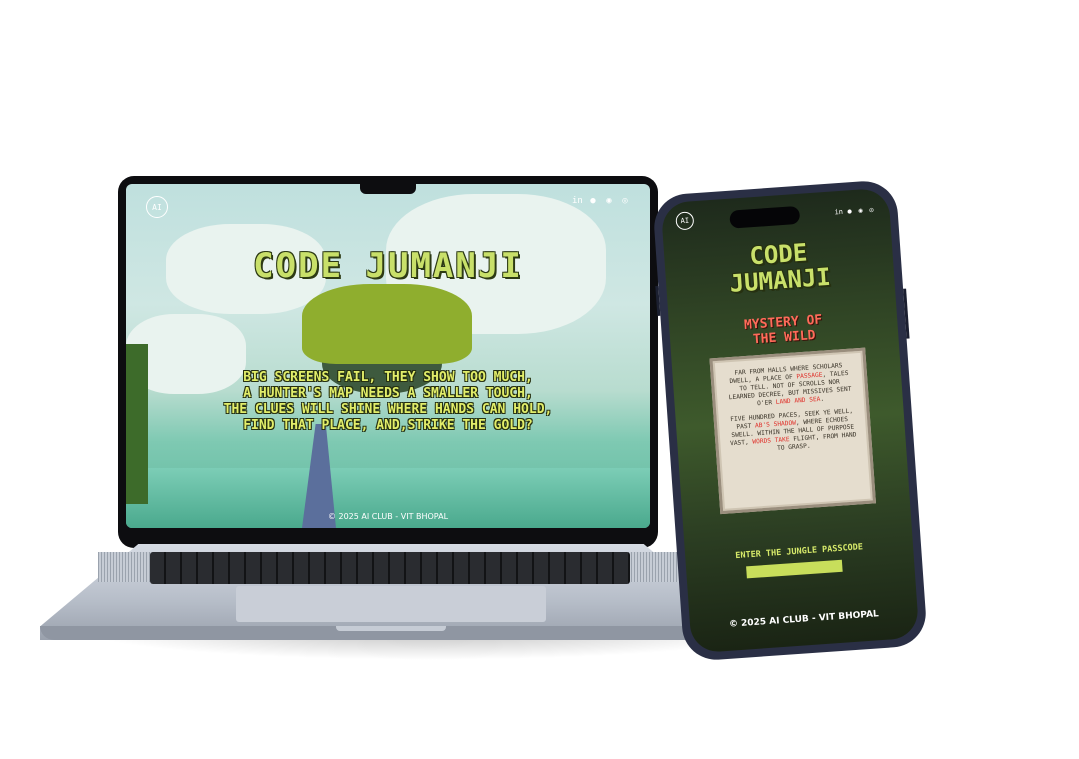  I want to click on passcode-label: ENTER THE JUNGLE PASSCODE, so click(799, 552).